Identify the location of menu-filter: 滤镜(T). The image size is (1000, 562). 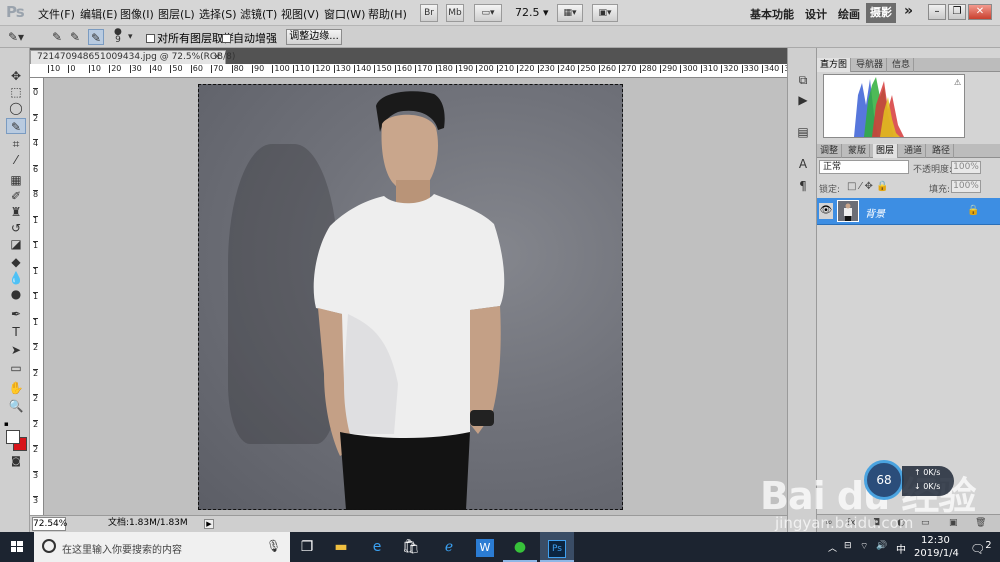
(258, 14).